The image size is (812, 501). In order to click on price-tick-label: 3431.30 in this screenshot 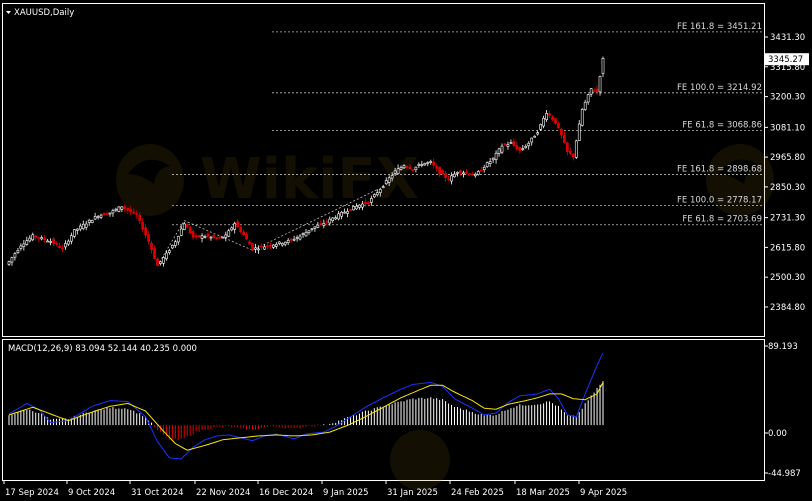, I will do `click(787, 38)`.